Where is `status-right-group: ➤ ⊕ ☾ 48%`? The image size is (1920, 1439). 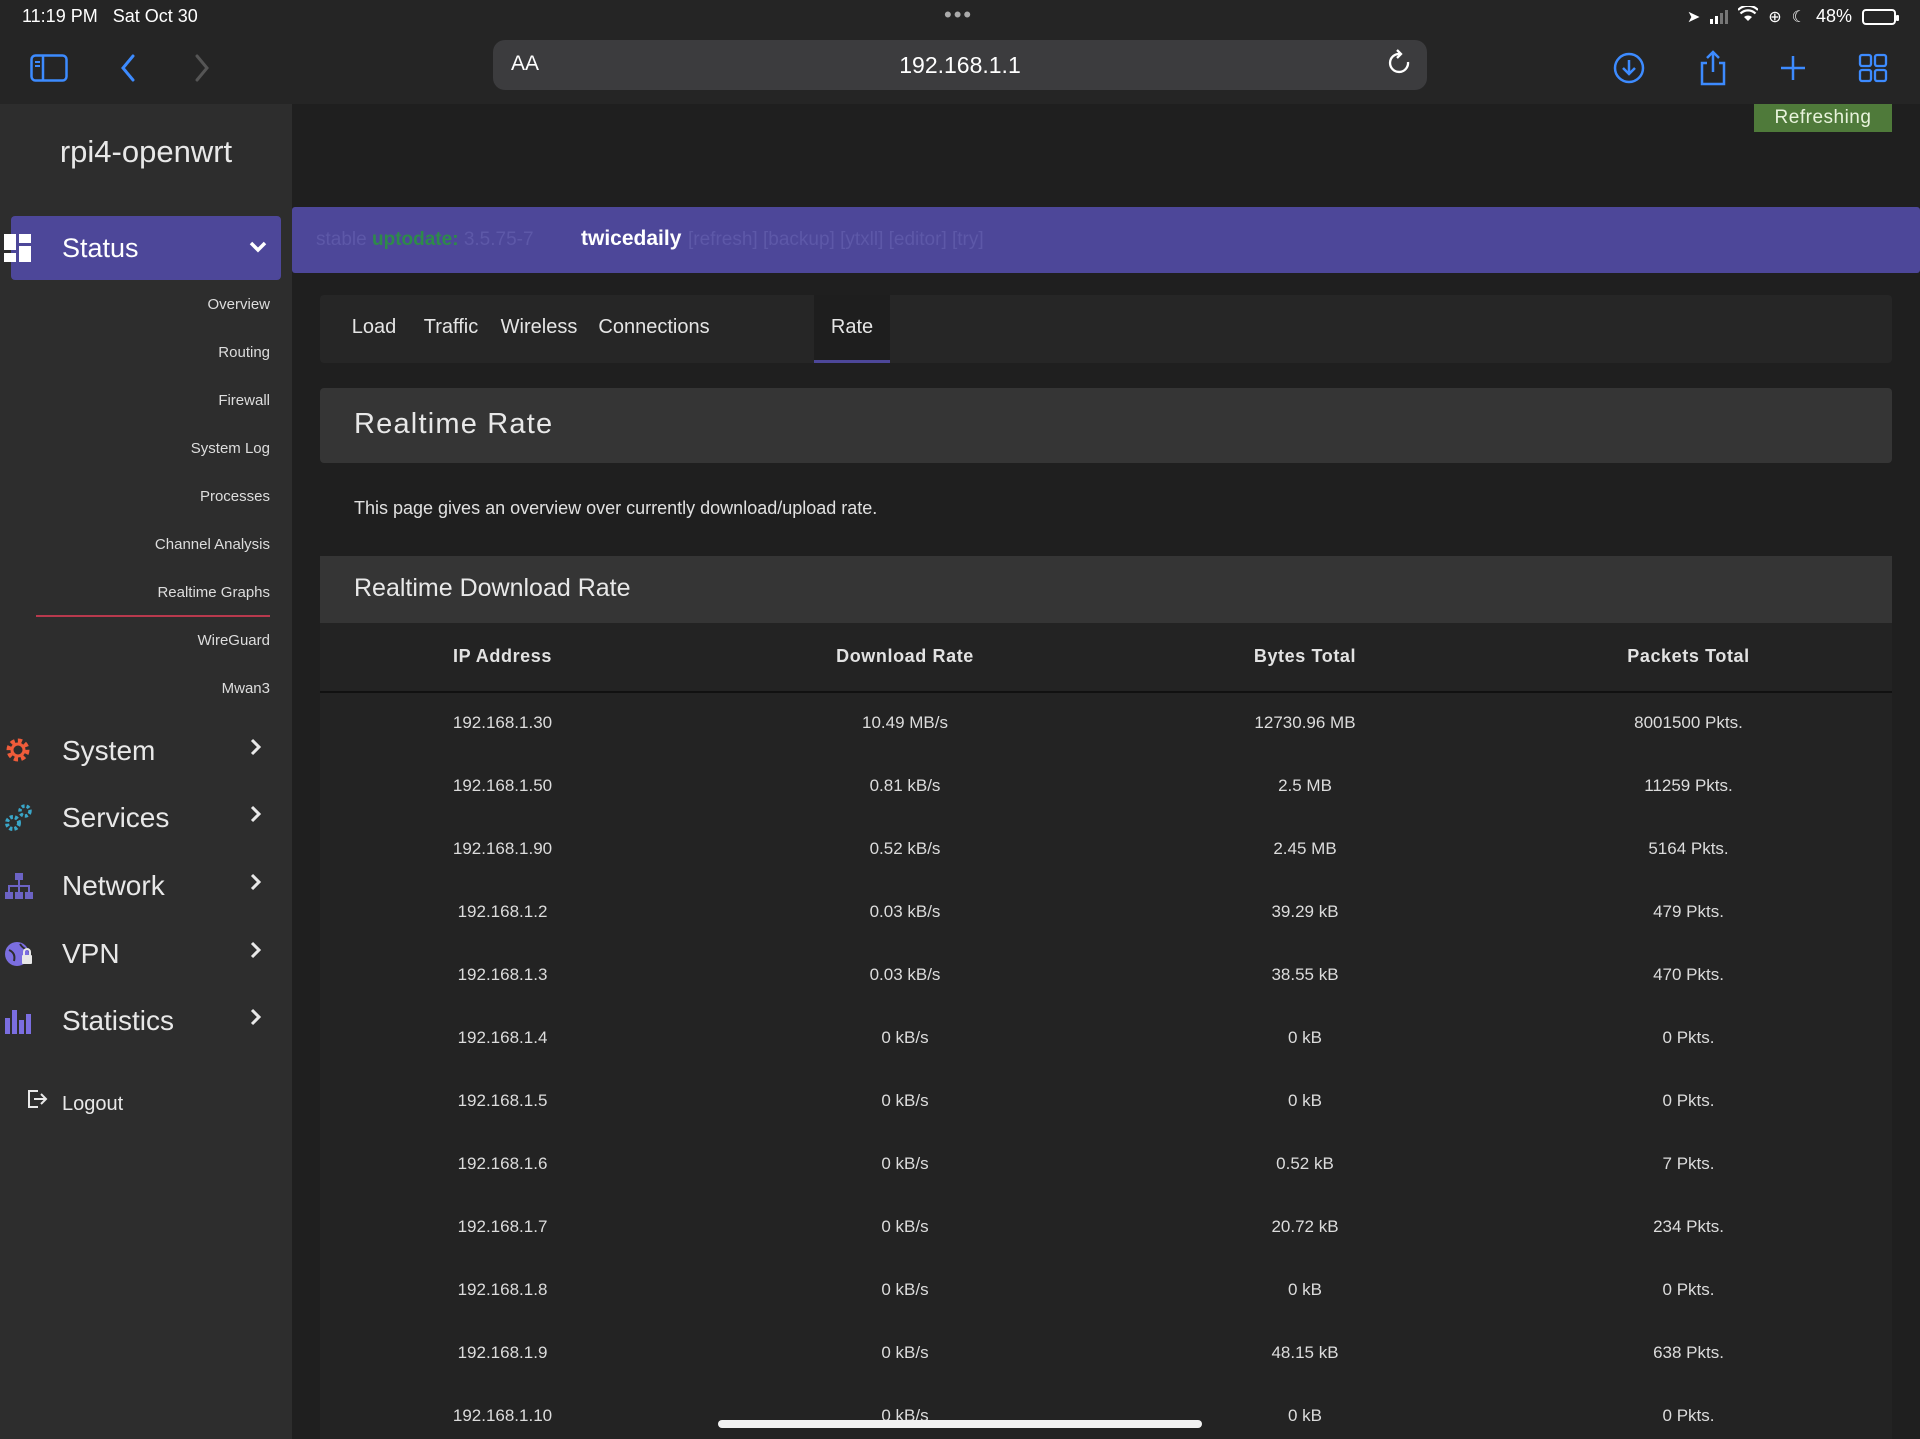
status-right-group: ➤ ⊕ ☾ 48% is located at coordinates (1793, 15).